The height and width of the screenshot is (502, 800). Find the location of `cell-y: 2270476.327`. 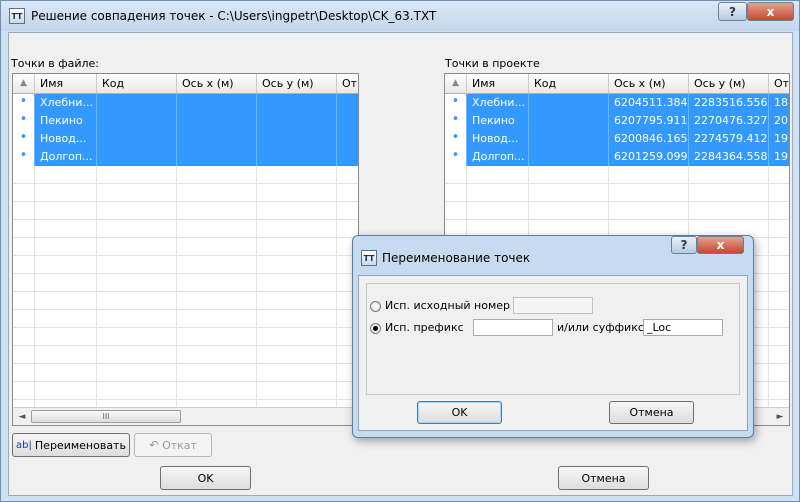

cell-y: 2270476.327 is located at coordinates (729, 121).